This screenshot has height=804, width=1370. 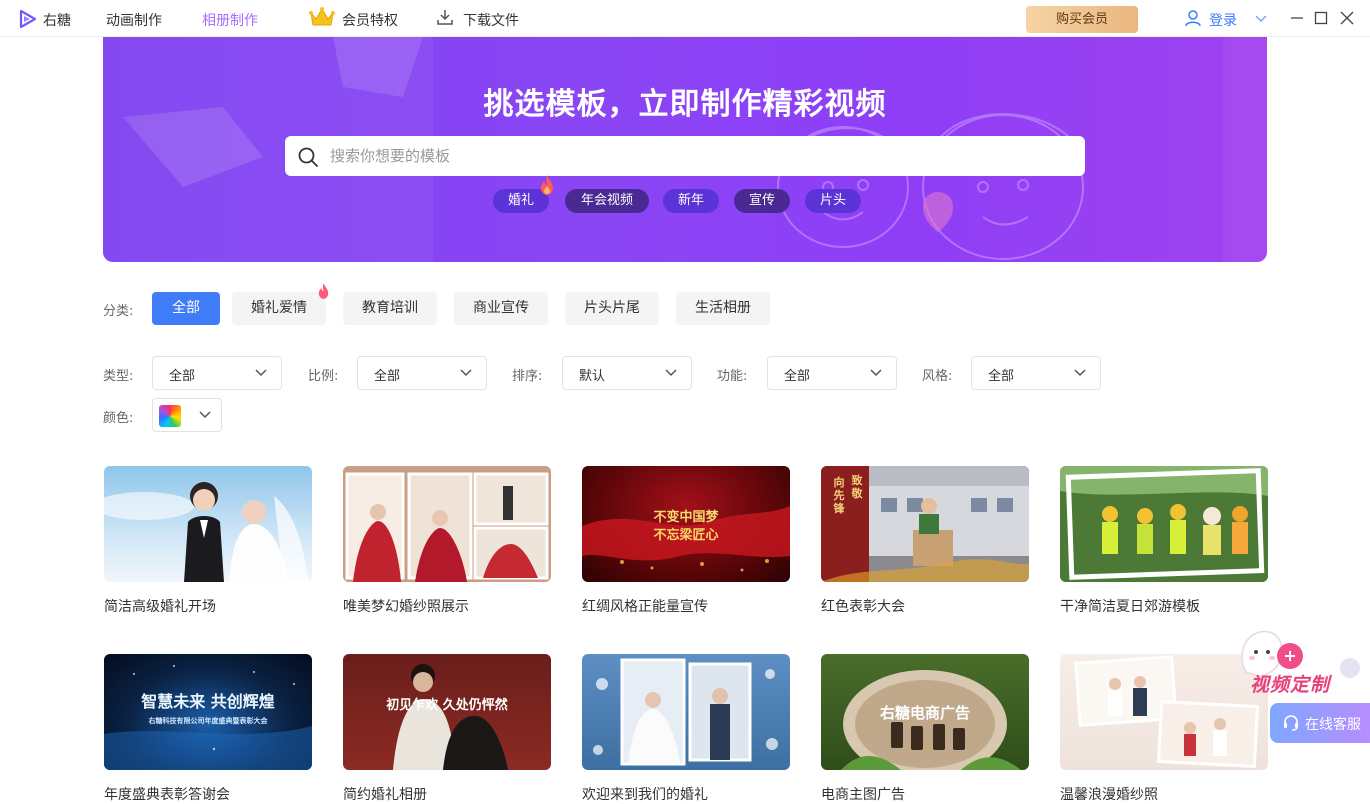 I want to click on online-service-button: 在线客服, so click(x=1320, y=723).